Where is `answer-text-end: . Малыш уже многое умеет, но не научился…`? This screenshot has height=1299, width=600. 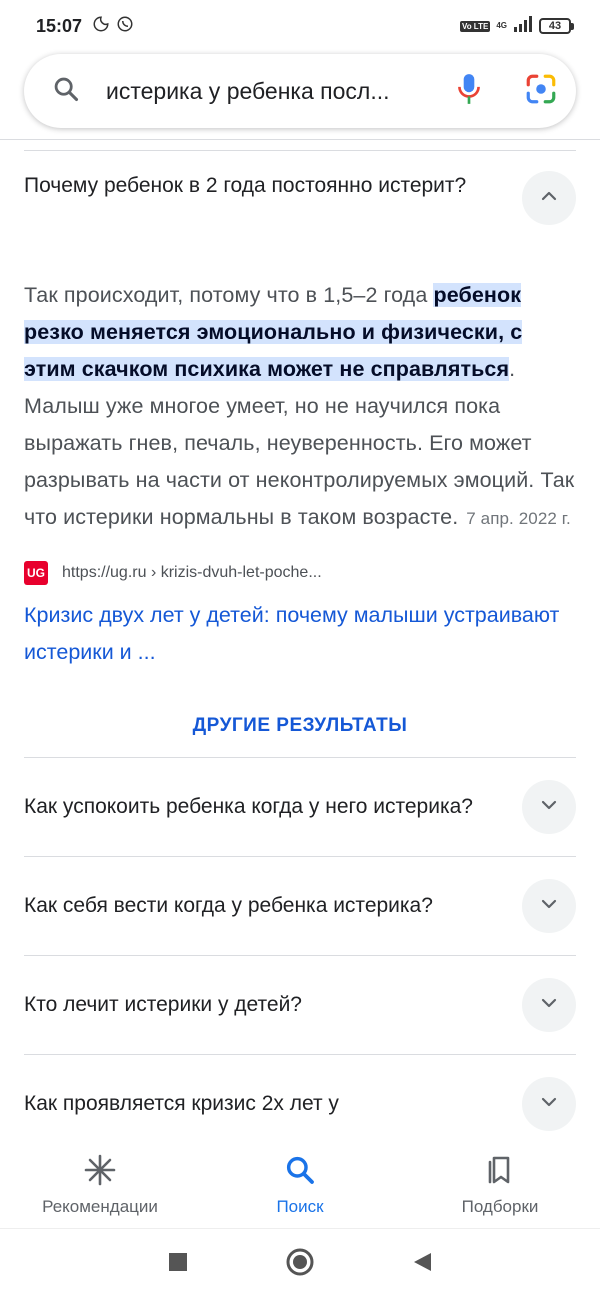 answer-text-end: . Малыш уже многое умеет, но не научился… is located at coordinates (299, 443).